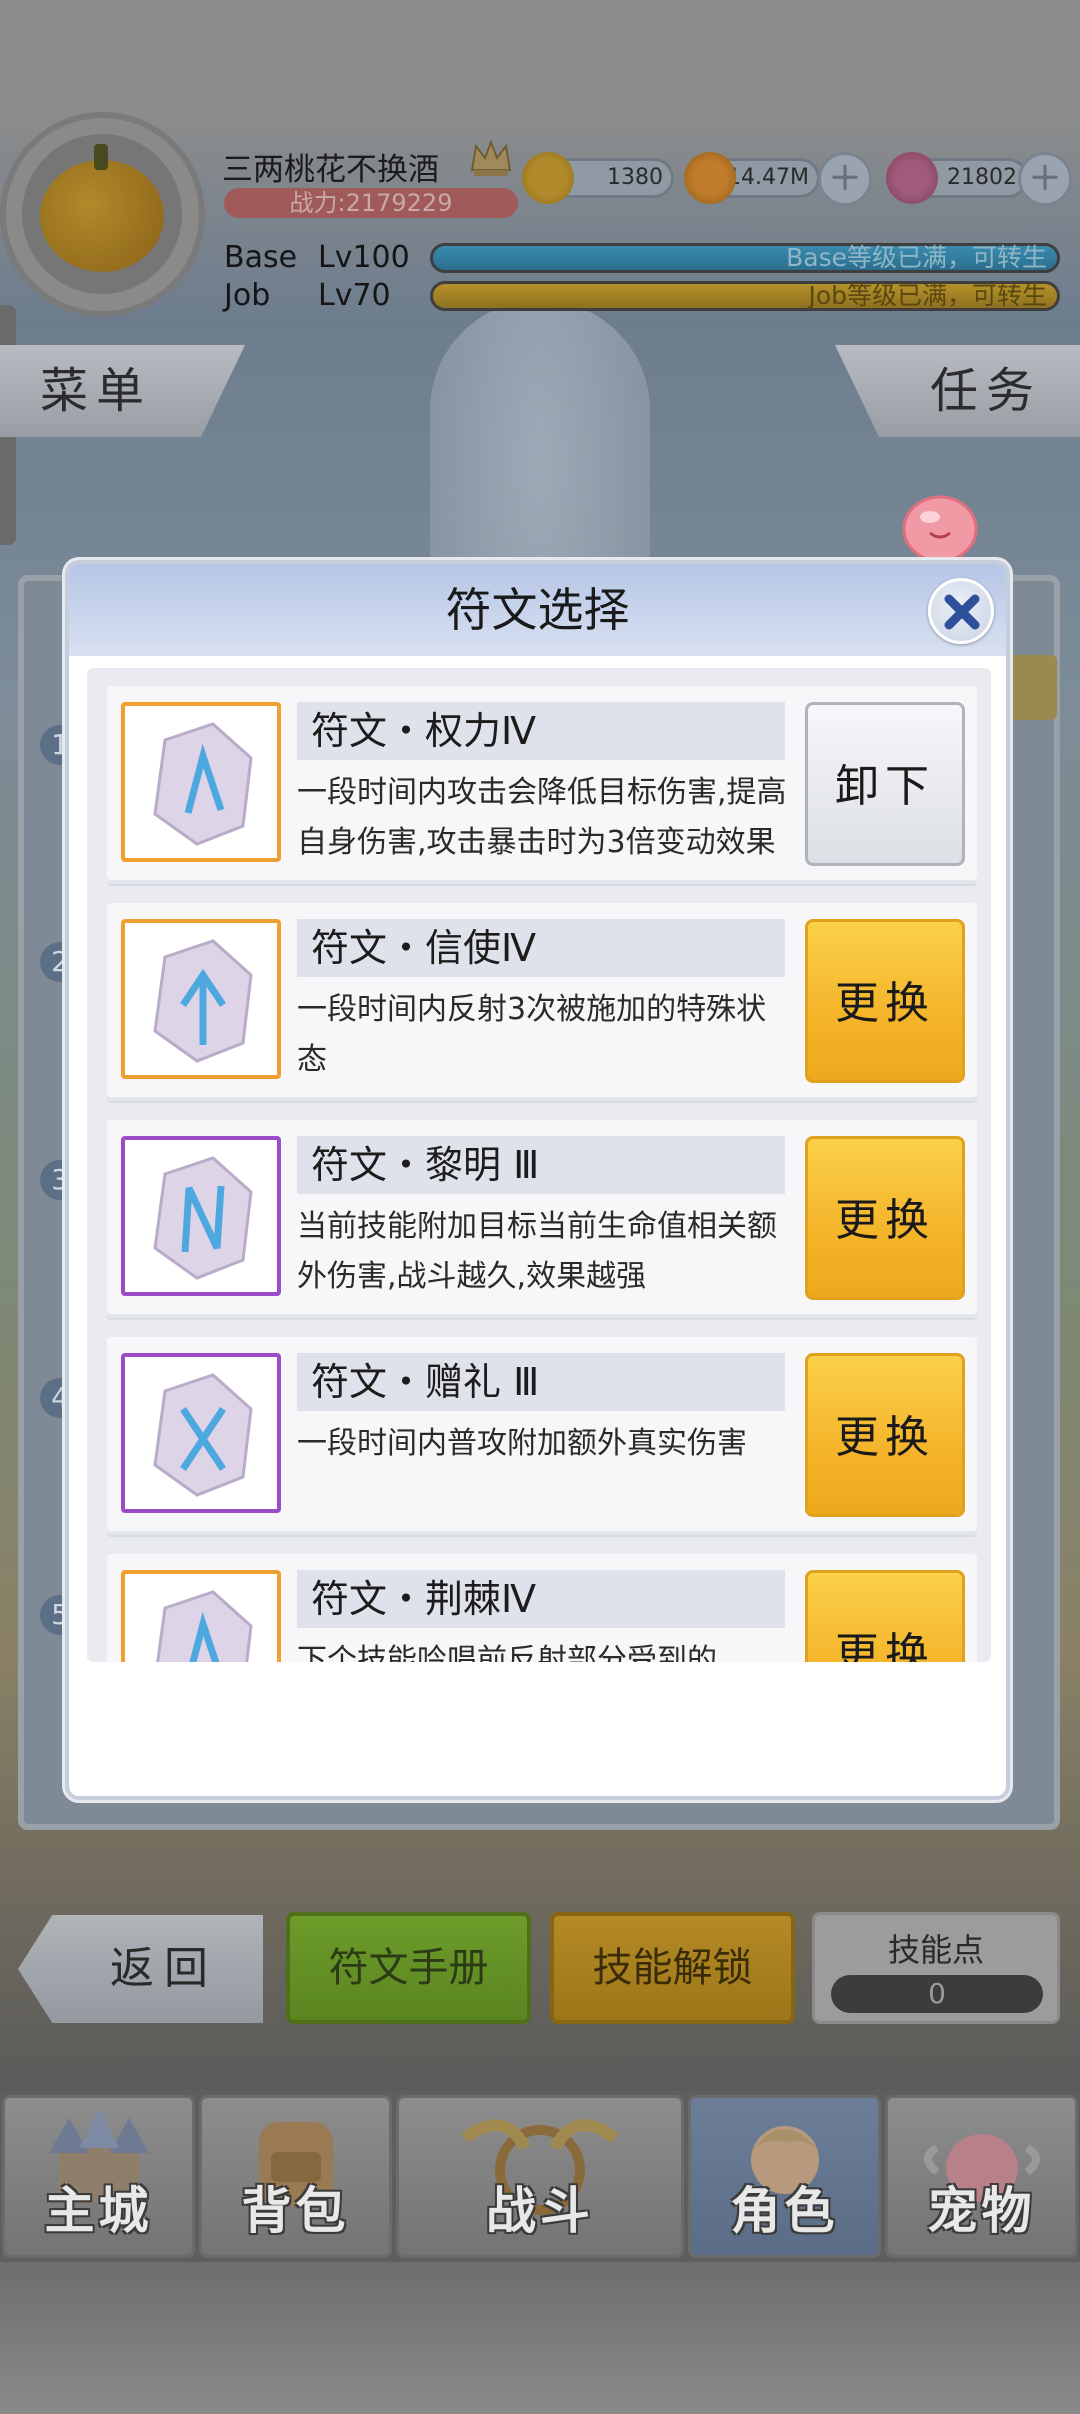  Describe the element at coordinates (364, 257) in the screenshot. I see `base-level: Lv100` at that location.